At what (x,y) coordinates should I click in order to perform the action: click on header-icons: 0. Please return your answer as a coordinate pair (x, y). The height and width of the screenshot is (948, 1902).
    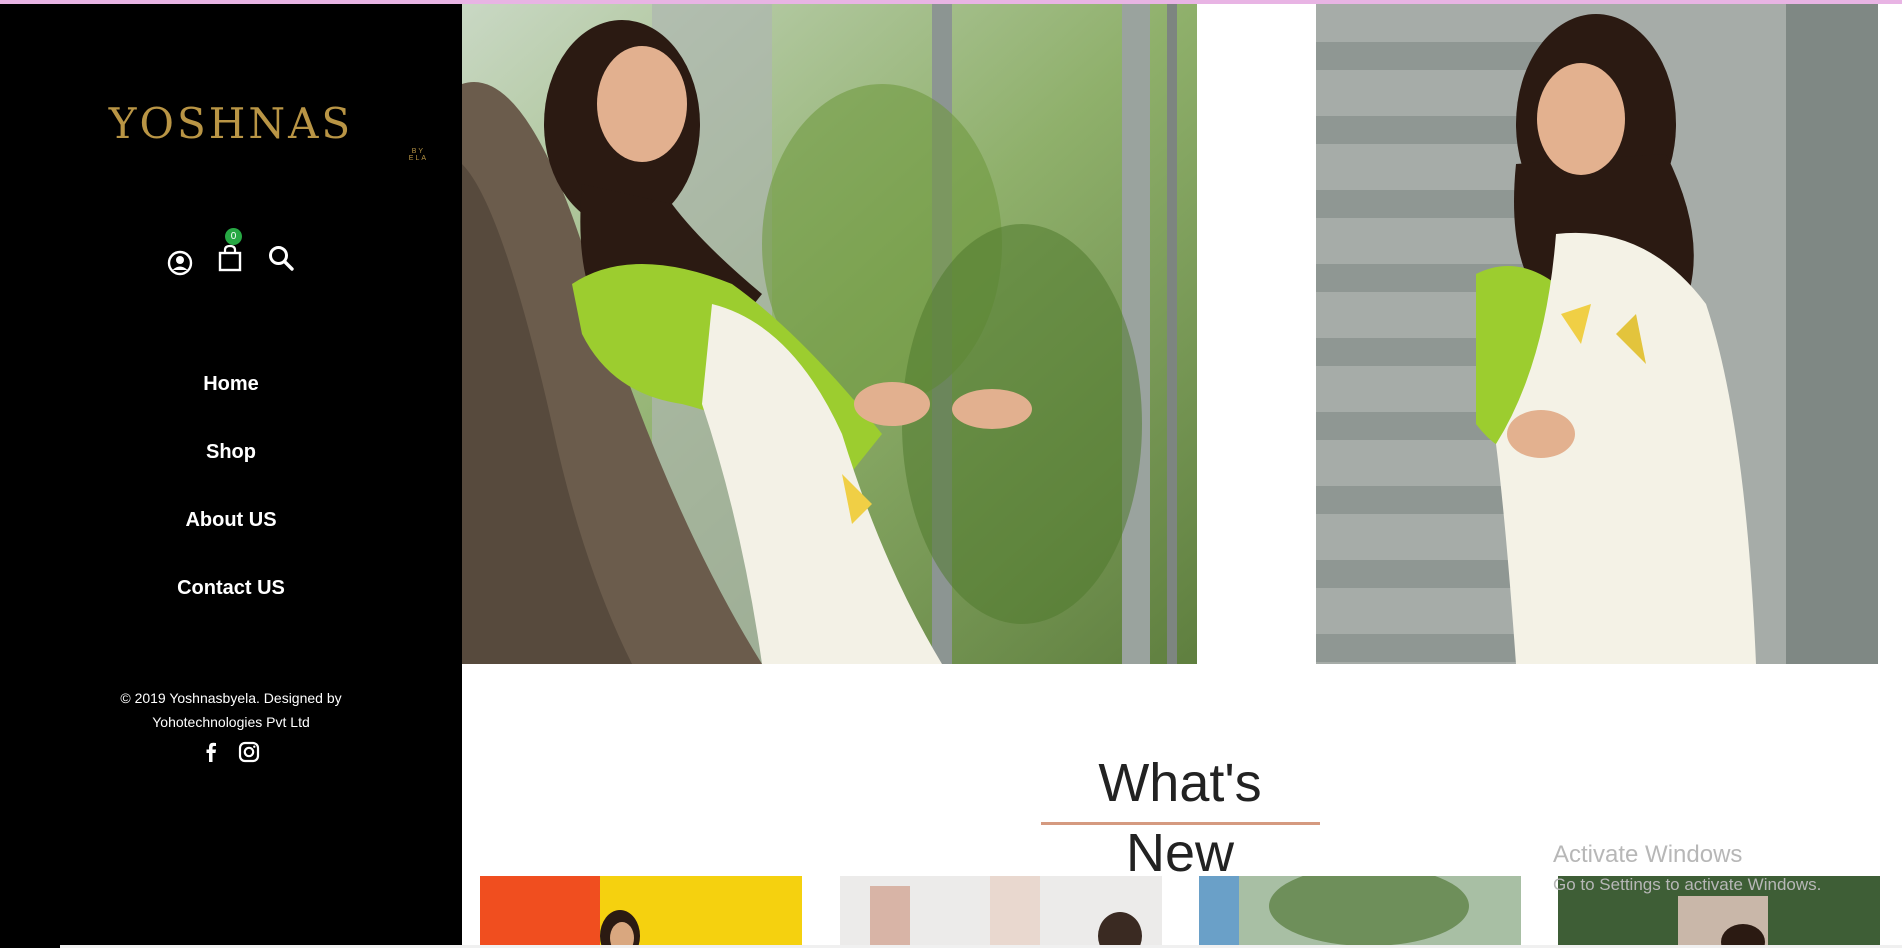
    Looking at the image, I should click on (231, 255).